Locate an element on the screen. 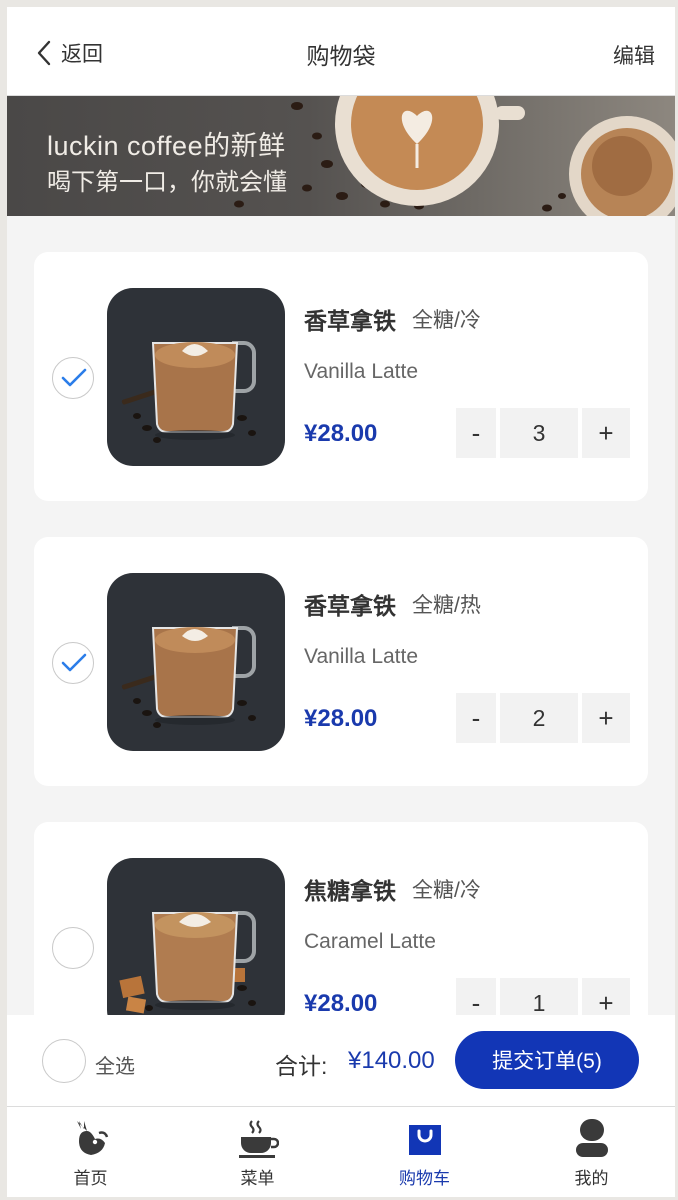 This screenshot has width=678, height=1200. submit-order-button: 提交订单(5) is located at coordinates (547, 1060).